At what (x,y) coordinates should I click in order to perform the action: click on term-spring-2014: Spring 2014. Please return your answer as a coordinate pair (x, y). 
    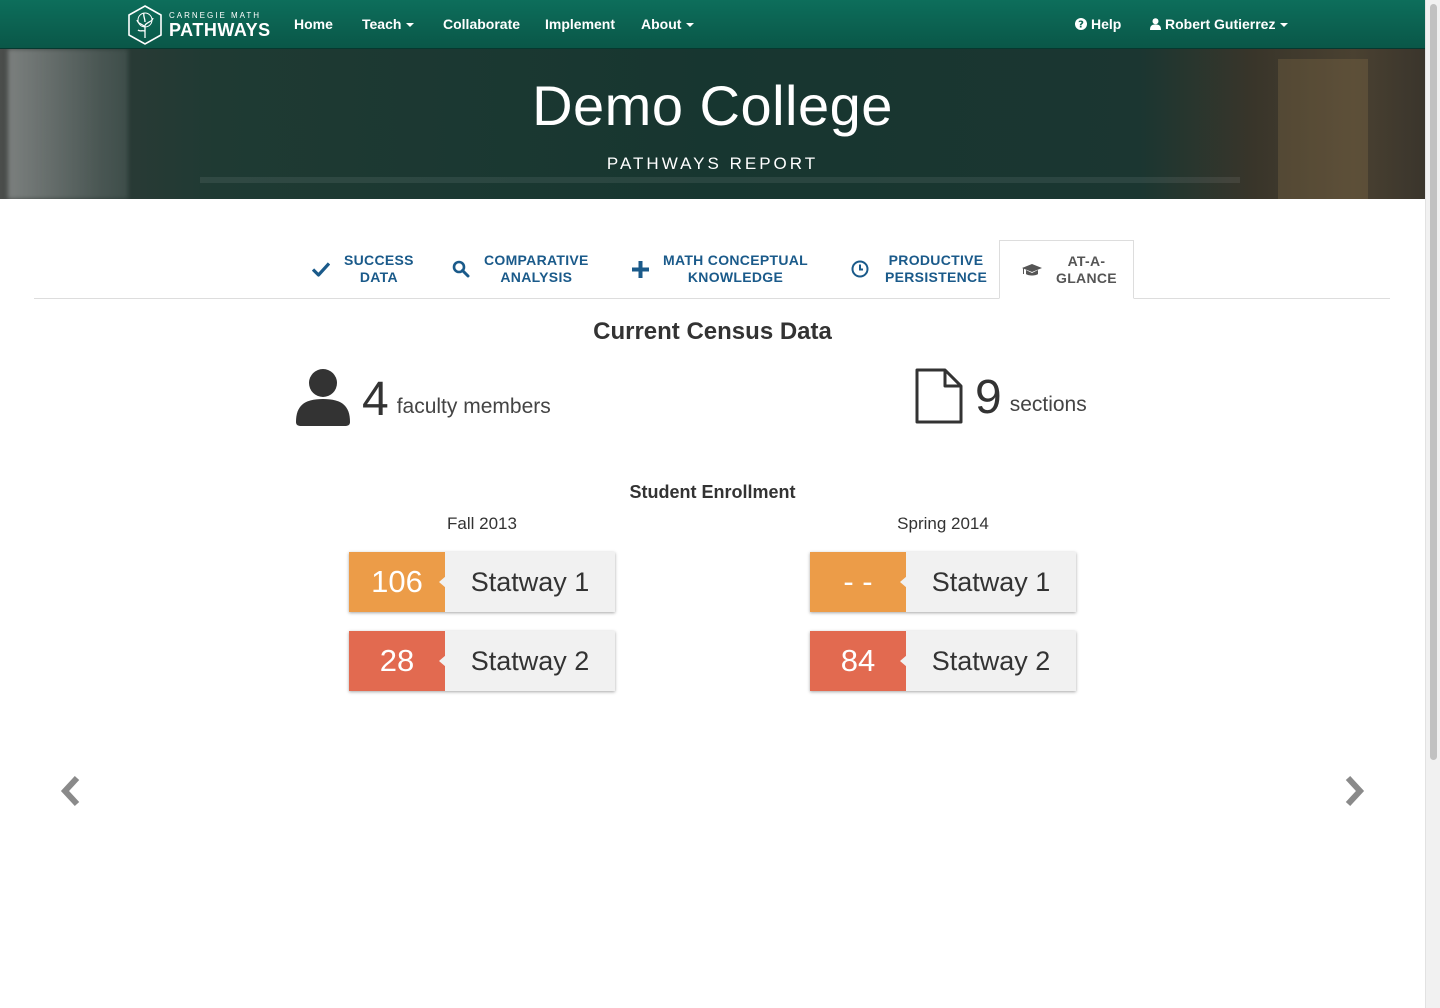
    Looking at the image, I should click on (943, 523).